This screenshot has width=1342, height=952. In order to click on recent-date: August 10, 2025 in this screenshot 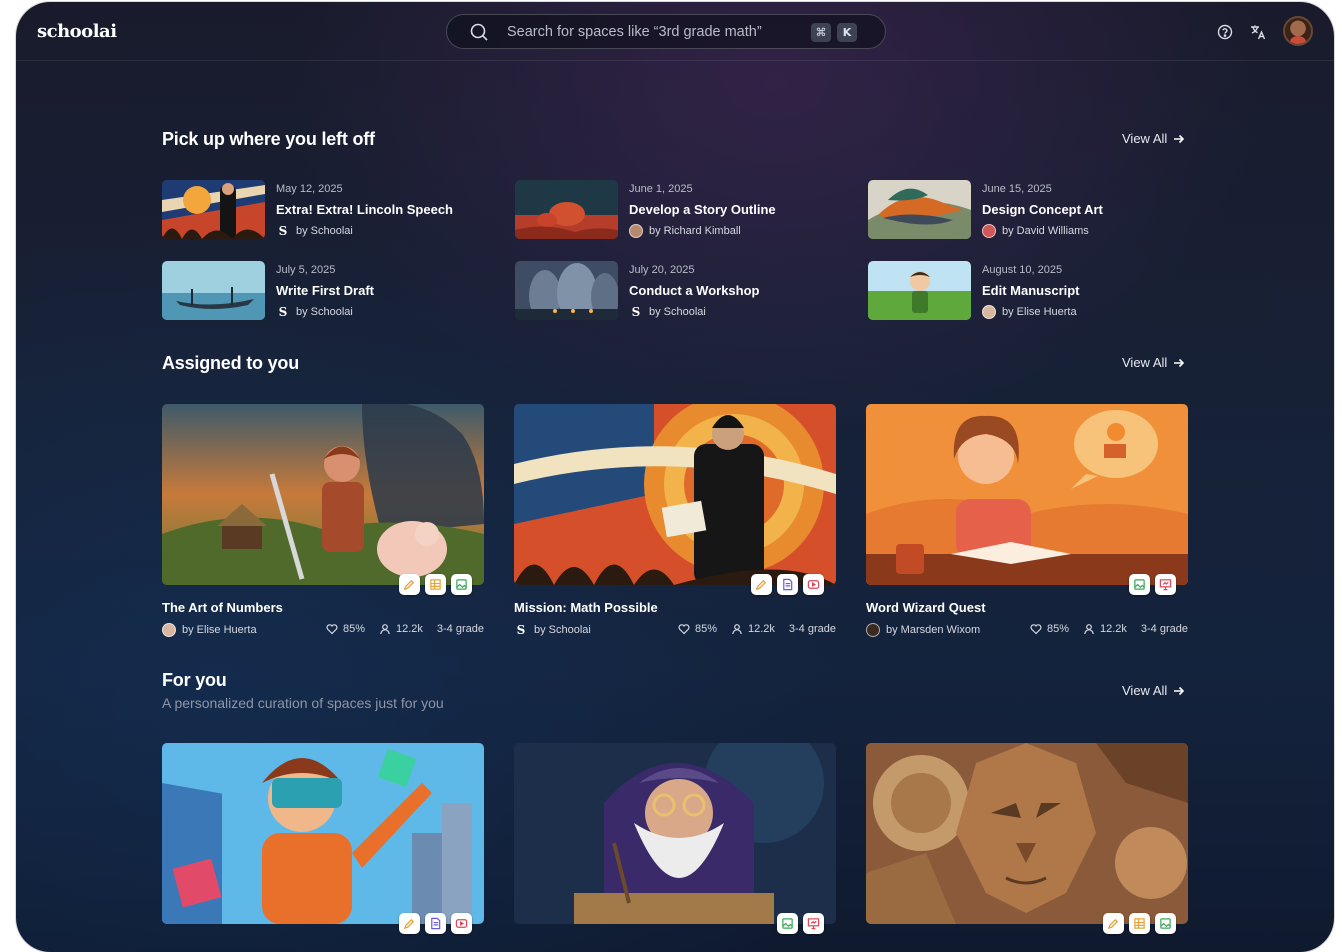, I will do `click(1022, 270)`.